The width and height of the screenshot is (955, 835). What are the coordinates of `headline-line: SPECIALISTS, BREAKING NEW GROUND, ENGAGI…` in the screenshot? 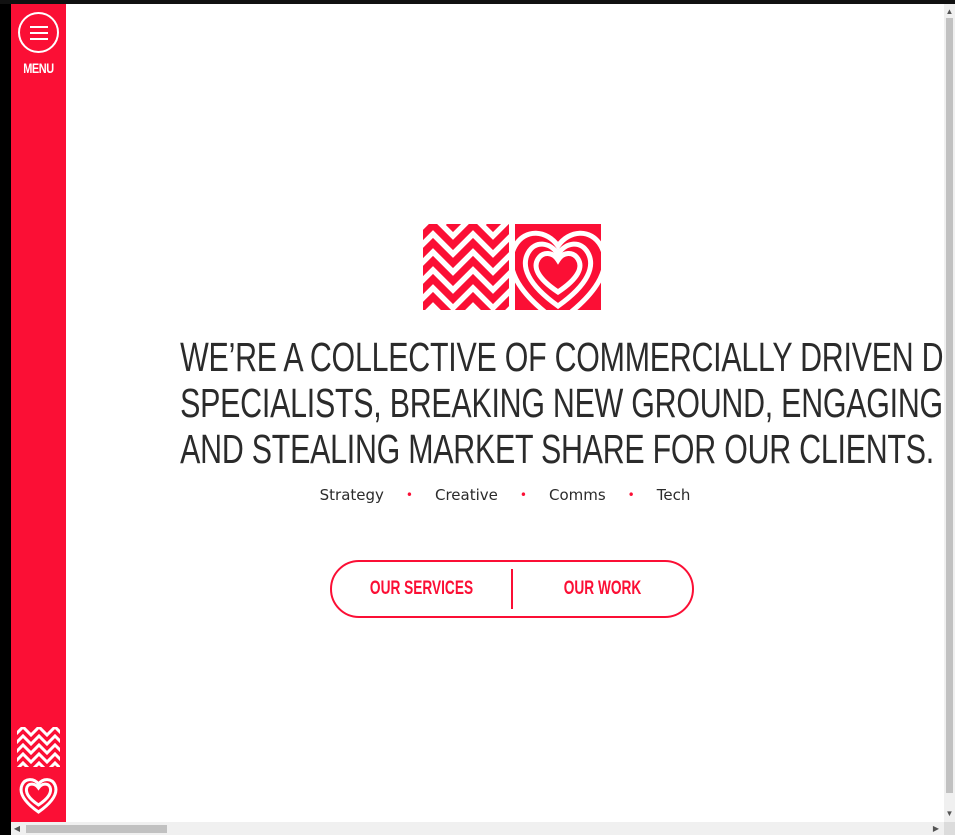 It's located at (562, 403).